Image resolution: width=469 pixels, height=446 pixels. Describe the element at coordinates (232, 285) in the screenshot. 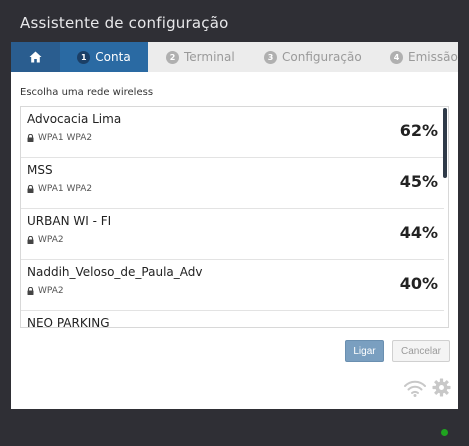

I see `list-item: Naddih_Veloso_de_Paula_Adv WPA2 40%` at that location.